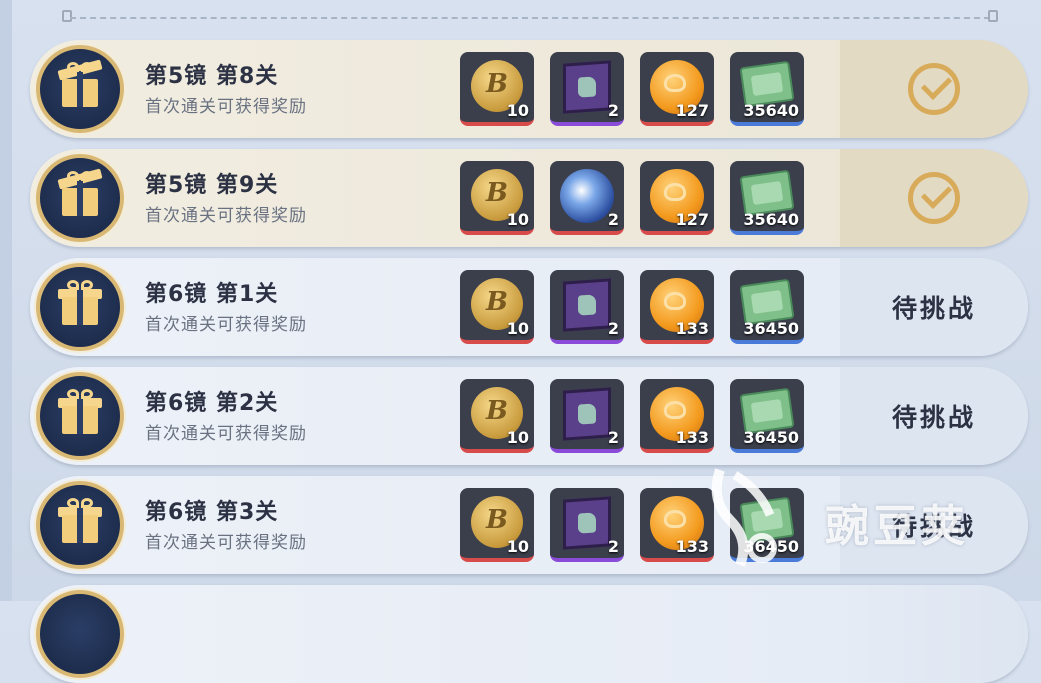  What do you see at coordinates (897, 526) in the screenshot?
I see `watermark-text: 豌豆荚` at bounding box center [897, 526].